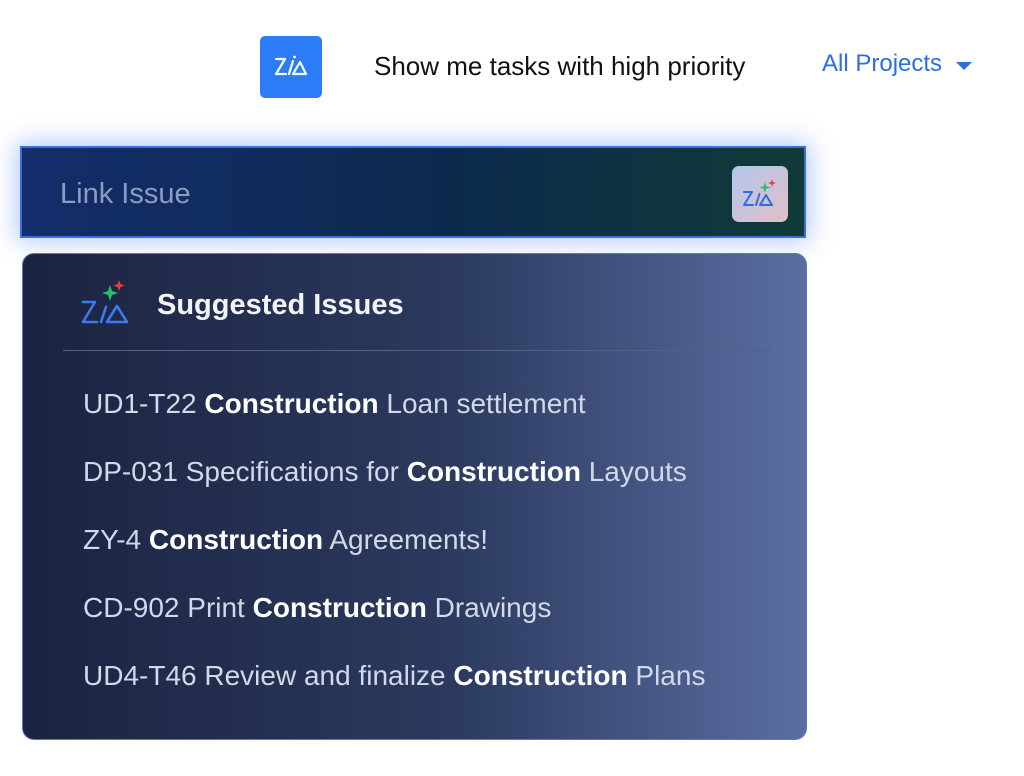 This screenshot has width=1024, height=776. I want to click on panel-divider, so click(417, 350).